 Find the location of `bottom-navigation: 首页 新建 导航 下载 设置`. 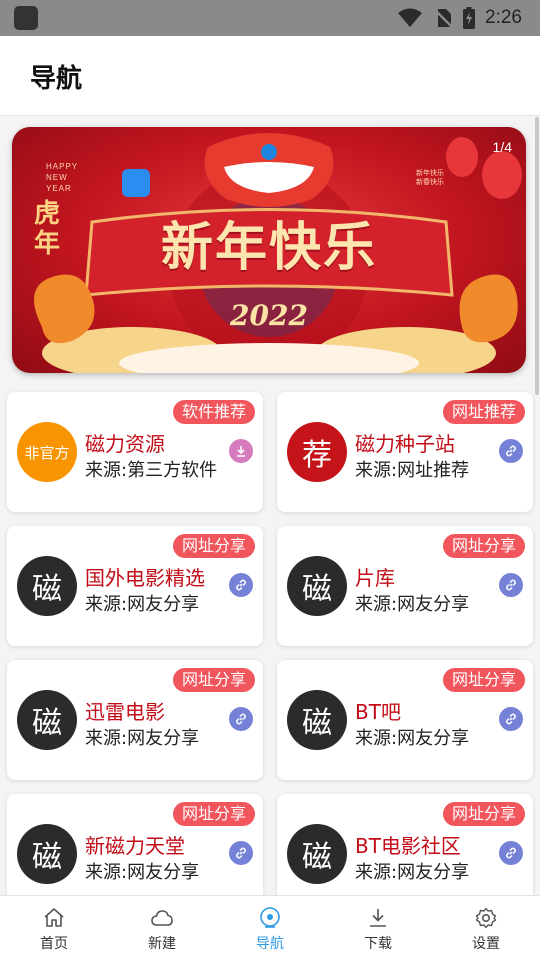

bottom-navigation: 首页 新建 导航 下载 设置 is located at coordinates (270, 927).